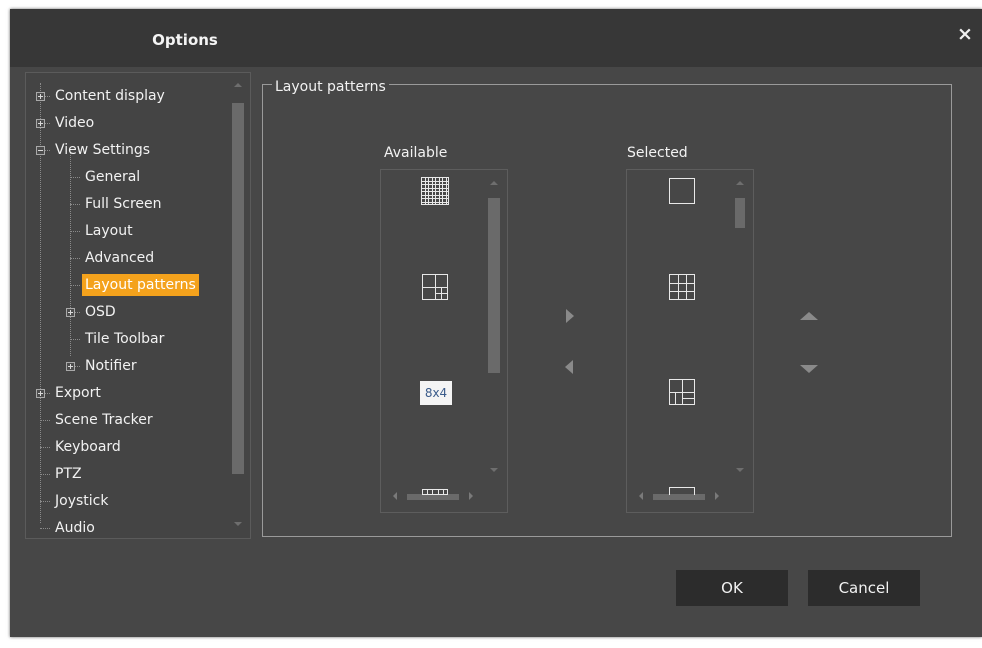 The image size is (982, 648). What do you see at coordinates (70, 254) in the screenshot?
I see `tree-guide-line` at bounding box center [70, 254].